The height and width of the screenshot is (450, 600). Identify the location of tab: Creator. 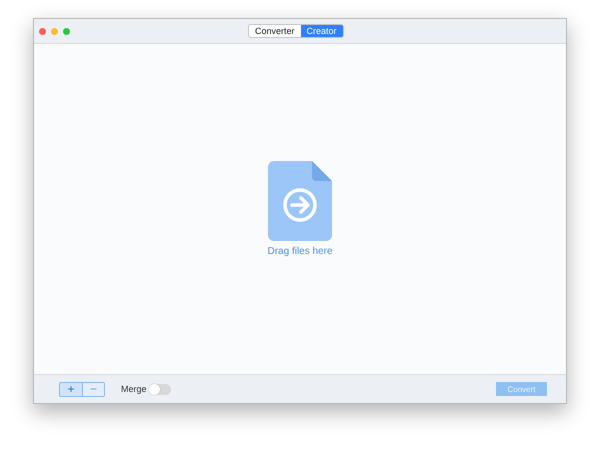
(321, 31).